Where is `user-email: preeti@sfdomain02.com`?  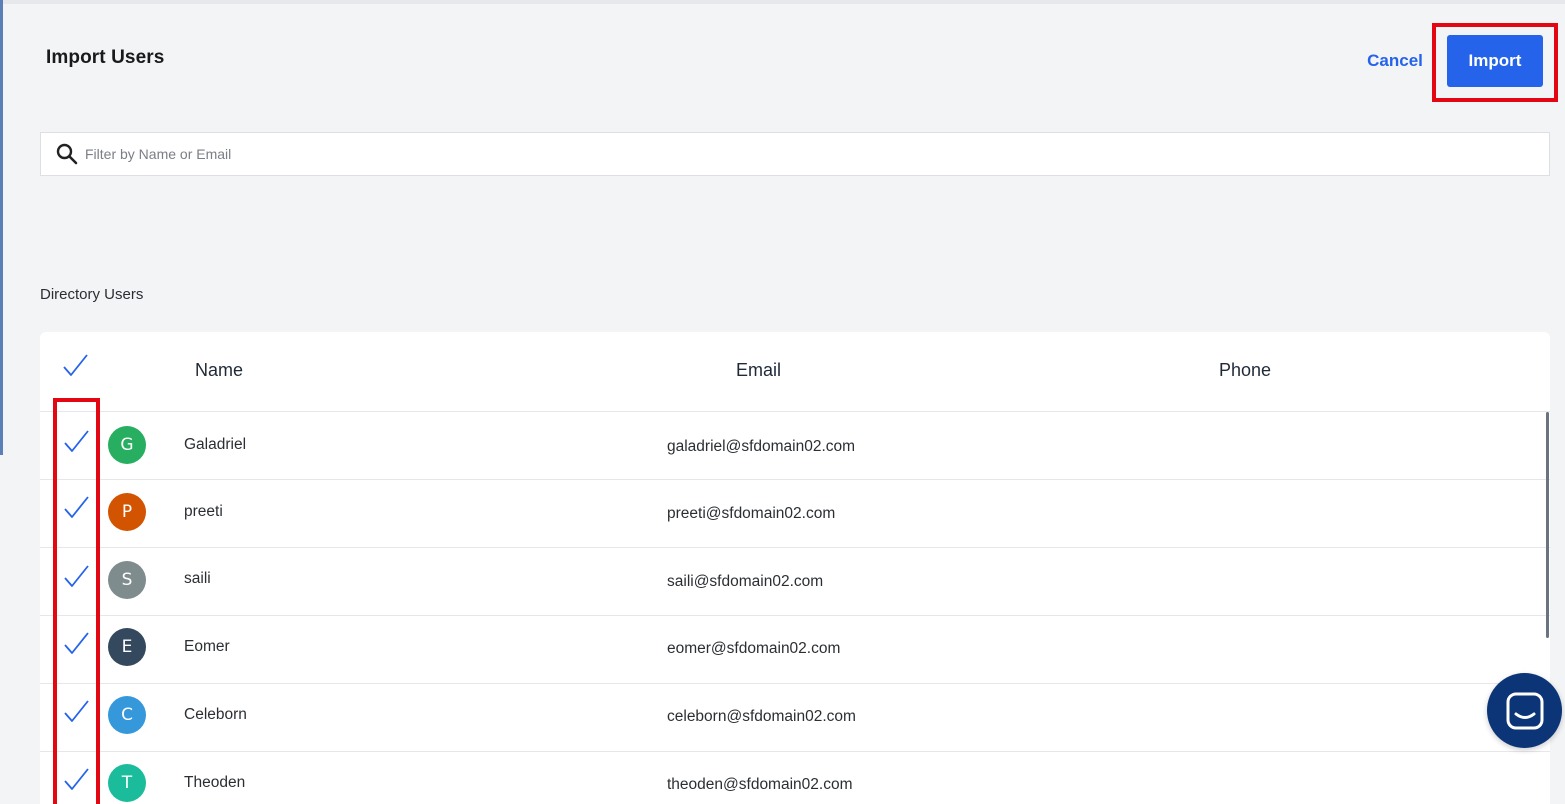
user-email: preeti@sfdomain02.com is located at coordinates (751, 513).